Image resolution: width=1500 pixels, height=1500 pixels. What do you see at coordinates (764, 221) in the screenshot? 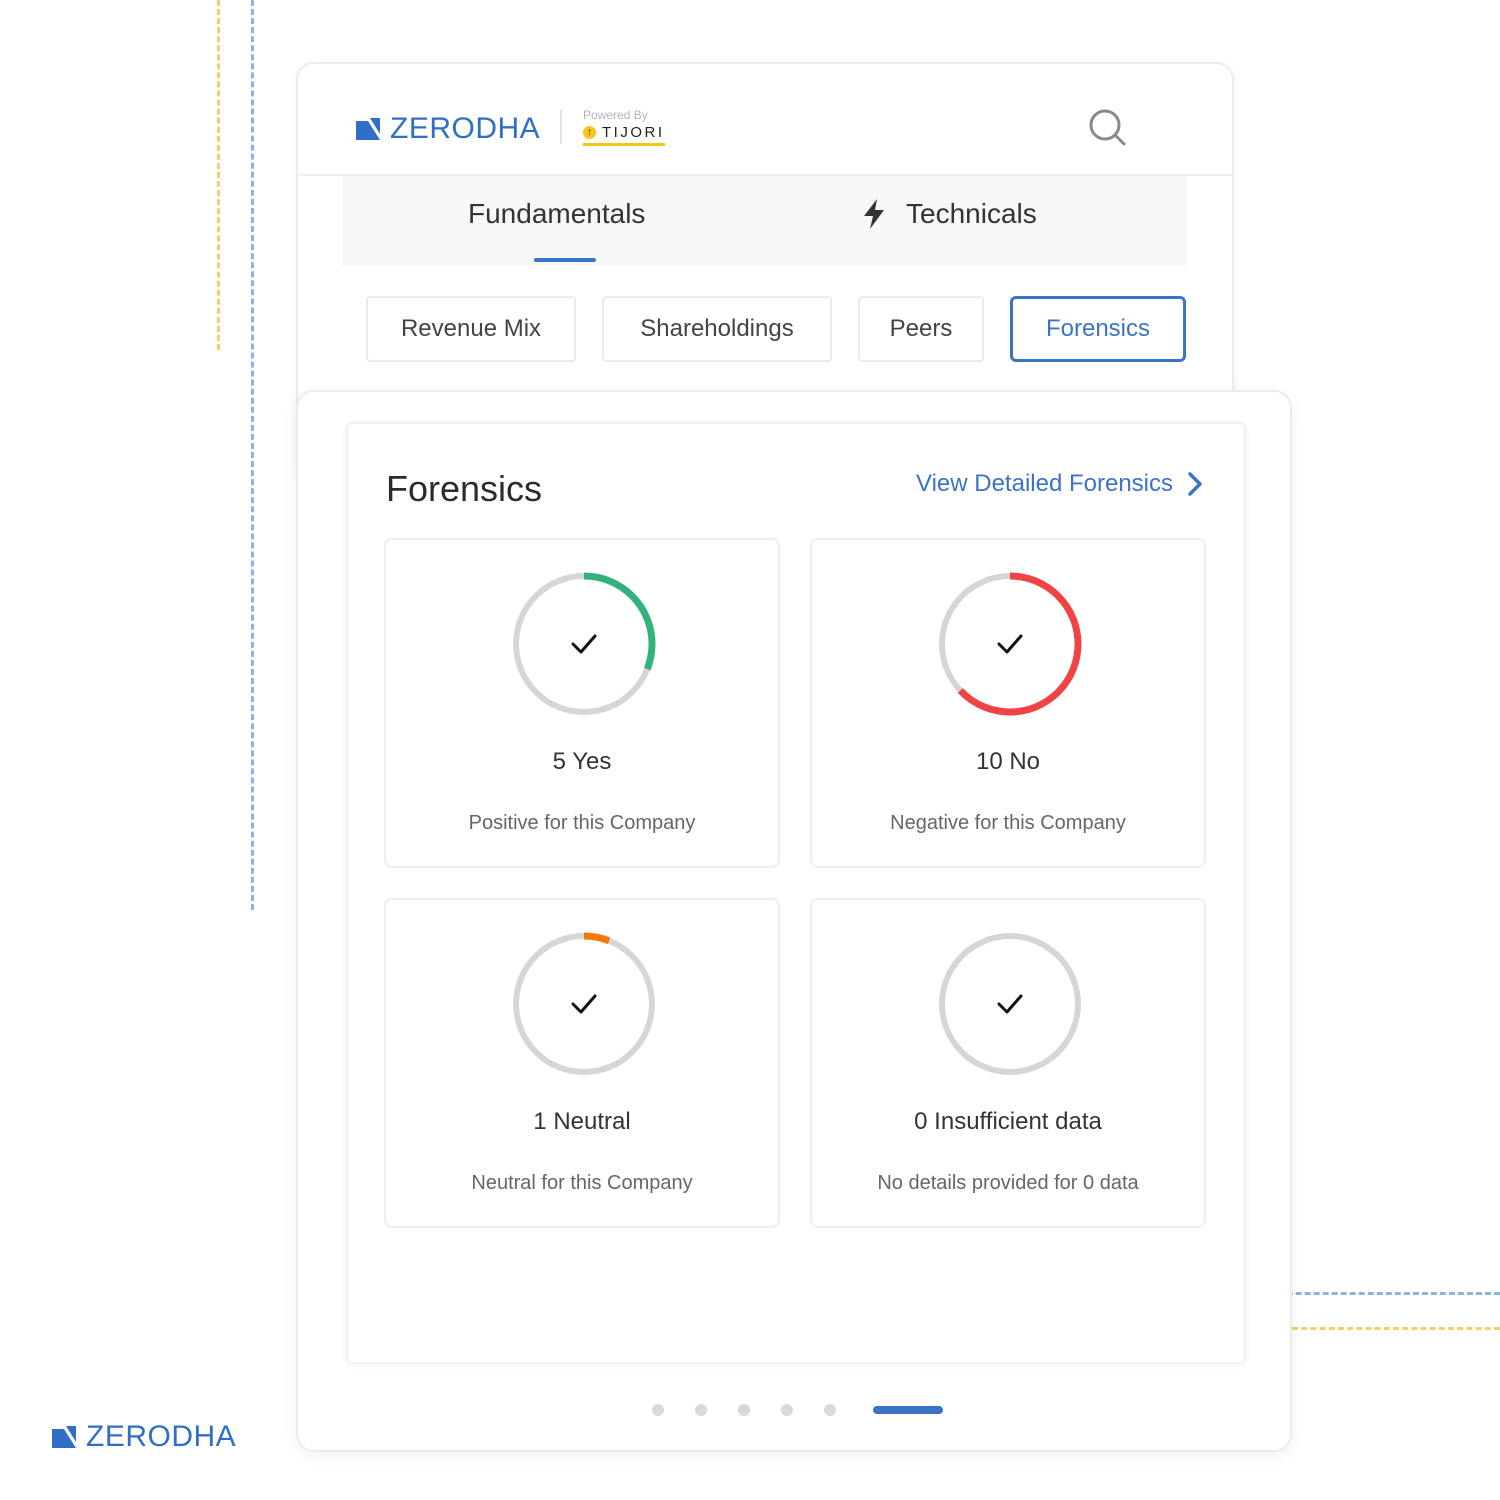
I see `main-tabs: Fundamentals Technicals` at bounding box center [764, 221].